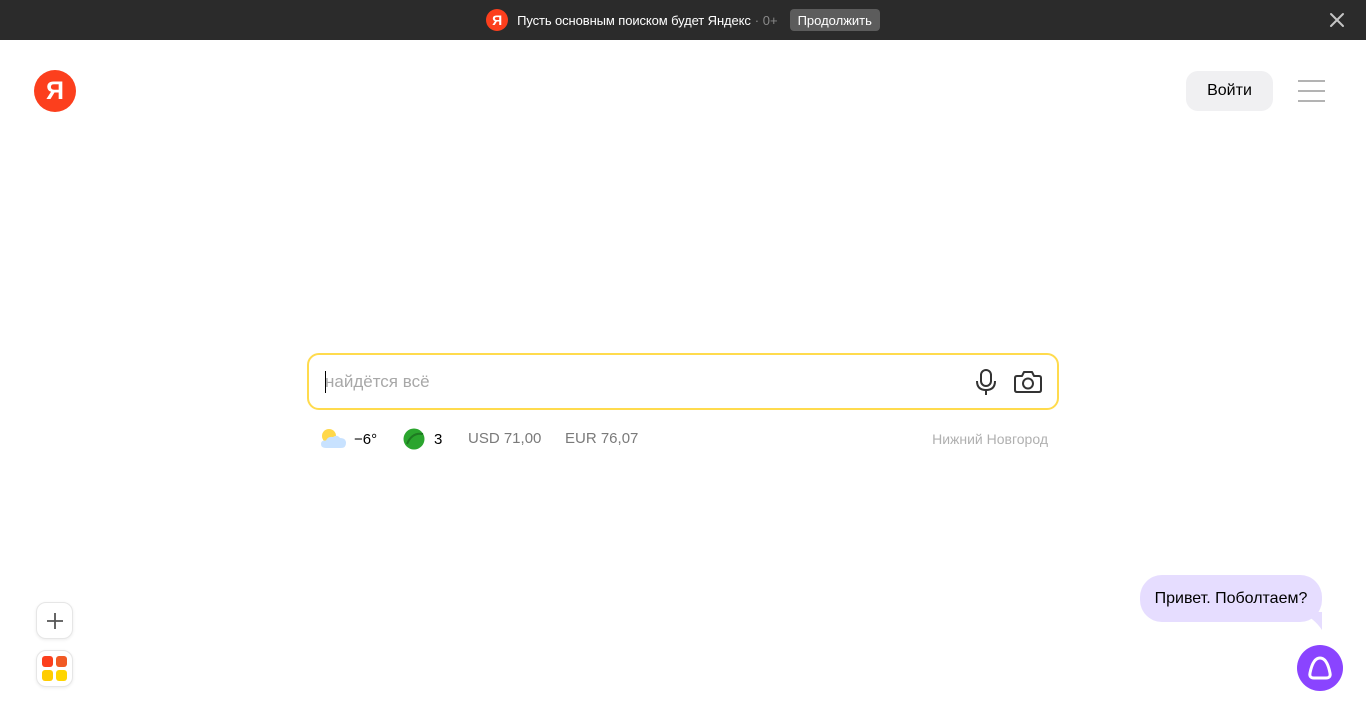  I want to click on microphone-icon, so click(986, 382).